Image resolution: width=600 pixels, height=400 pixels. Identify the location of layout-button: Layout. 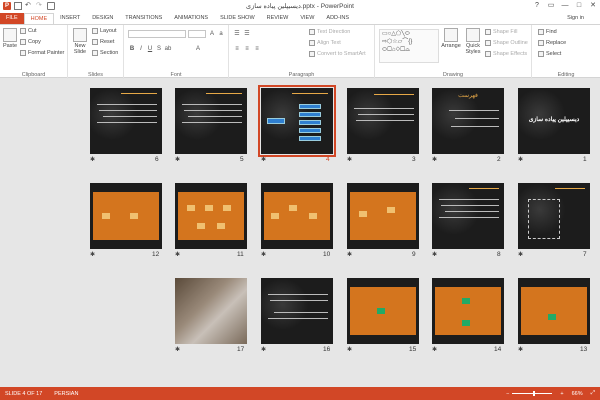
(104, 31).